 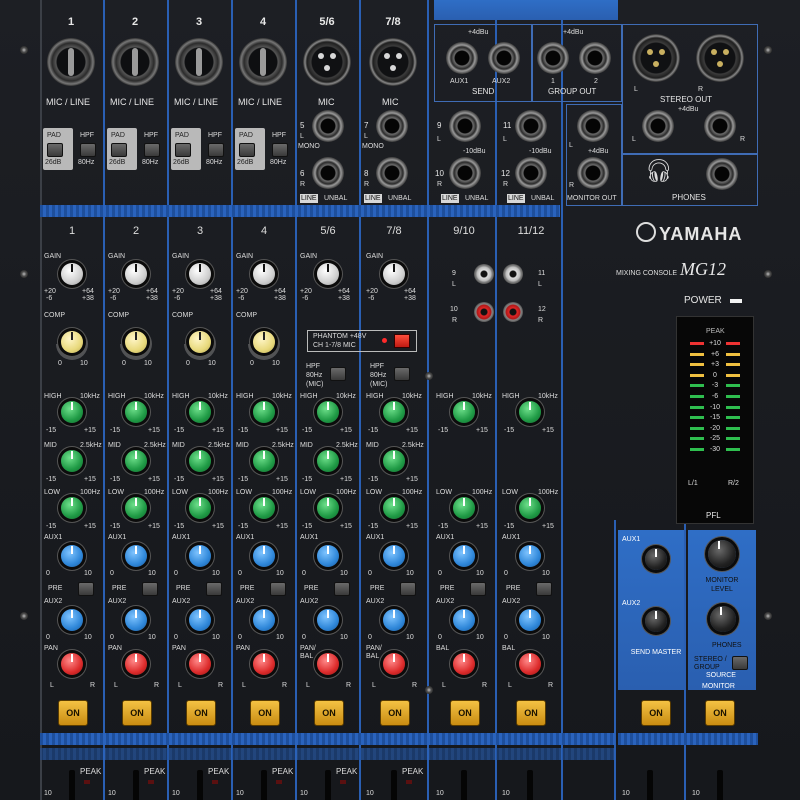 I want to click on stereo-trs-l-jack, so click(x=658, y=126).